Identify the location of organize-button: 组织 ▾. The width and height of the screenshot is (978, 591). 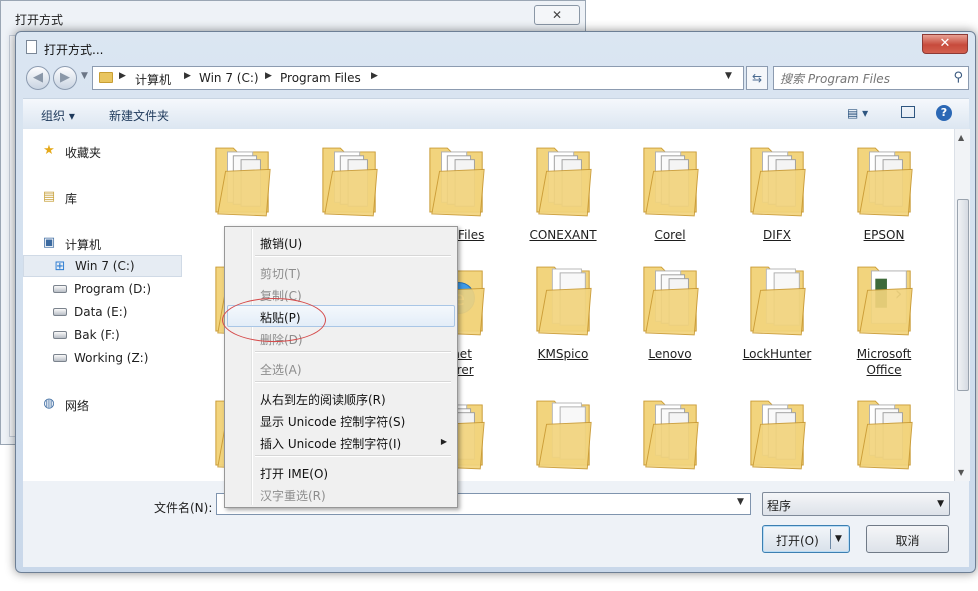
(58, 115).